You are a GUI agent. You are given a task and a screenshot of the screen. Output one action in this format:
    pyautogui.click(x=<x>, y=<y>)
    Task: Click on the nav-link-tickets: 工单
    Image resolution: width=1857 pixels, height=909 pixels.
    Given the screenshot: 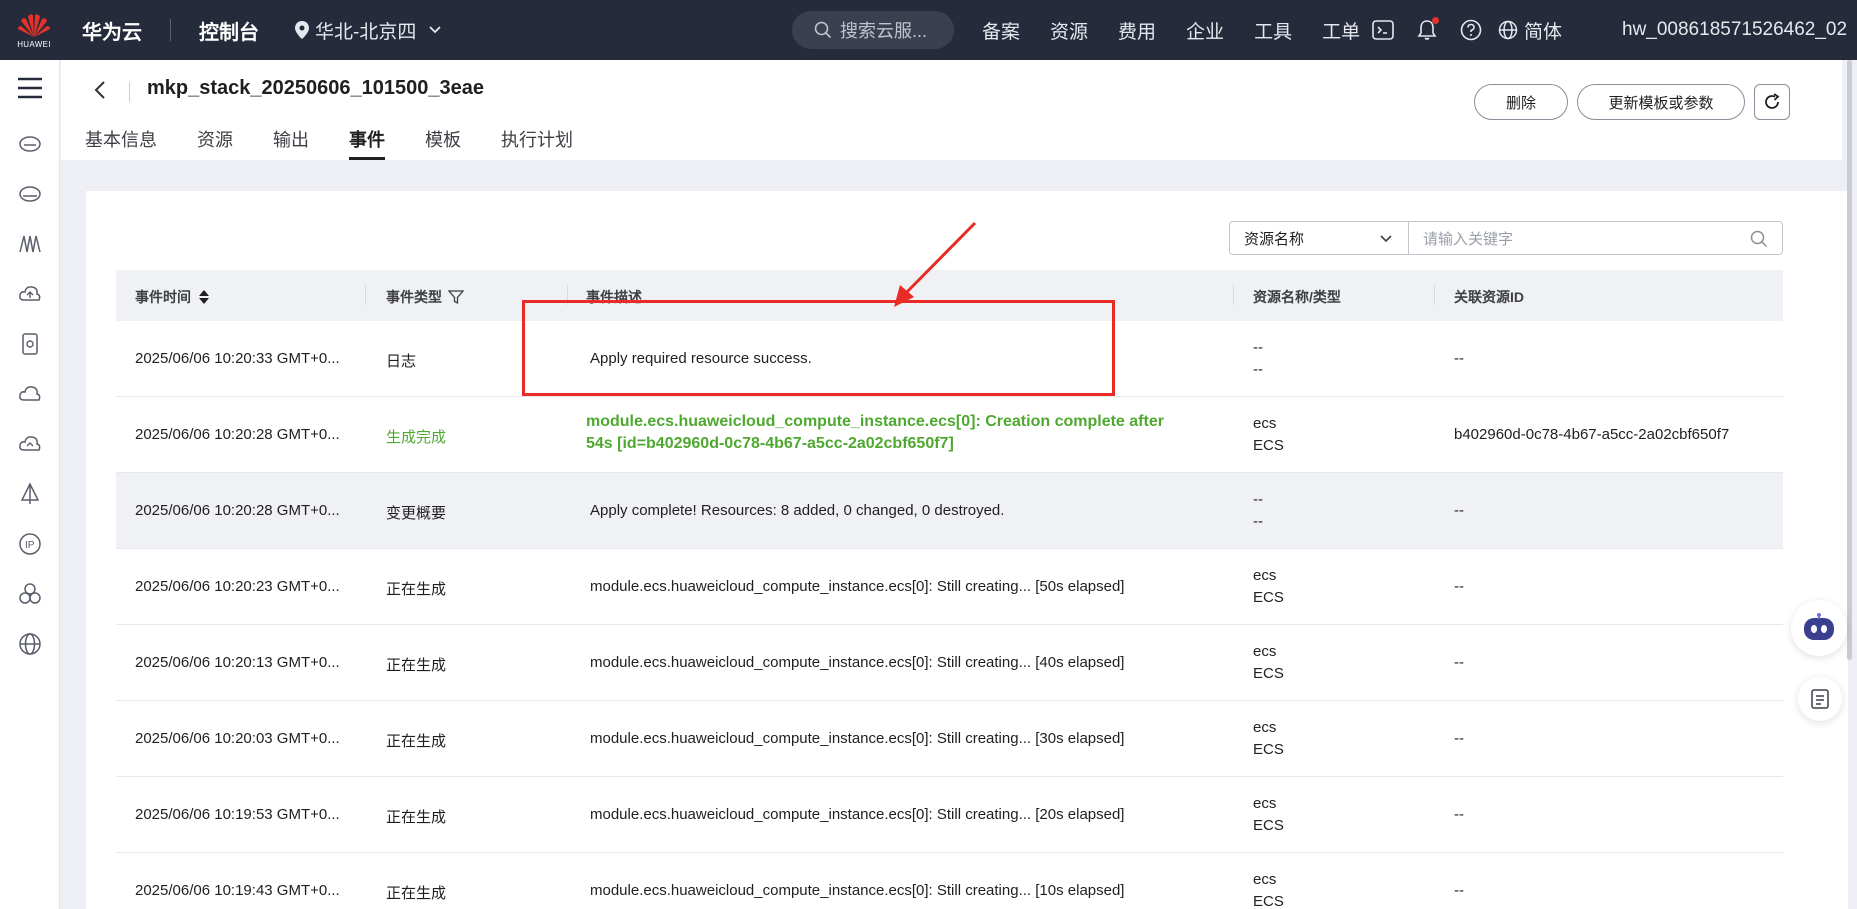 What is the action you would take?
    pyautogui.click(x=1341, y=30)
    